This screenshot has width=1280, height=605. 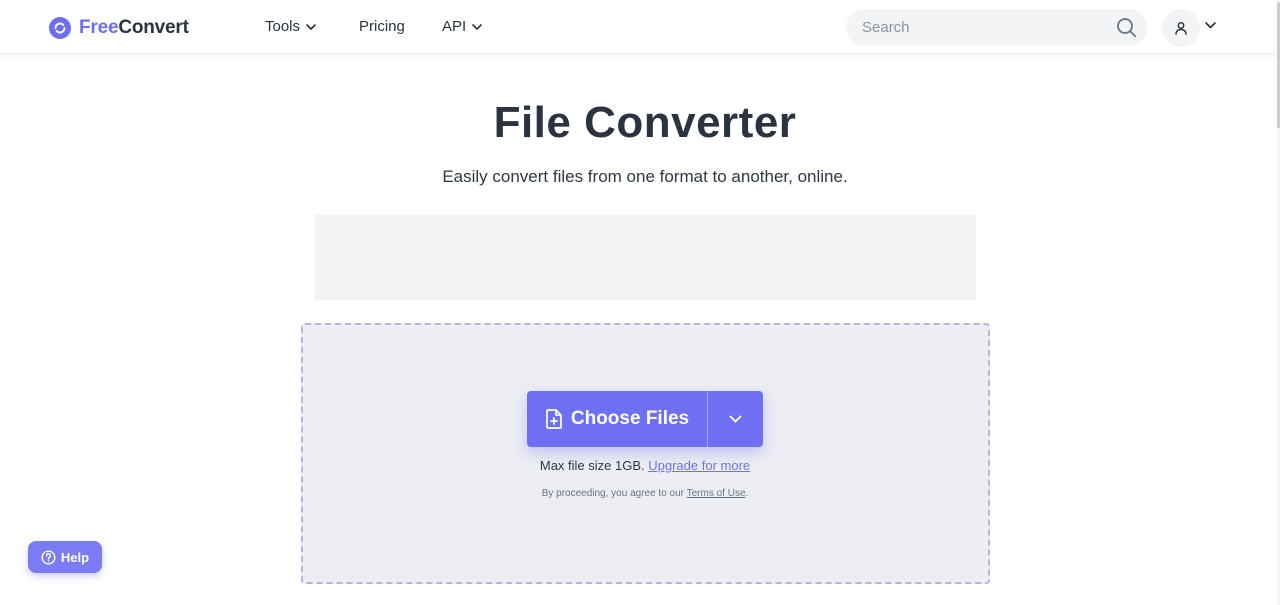 I want to click on user-icon, so click(x=1181, y=28).